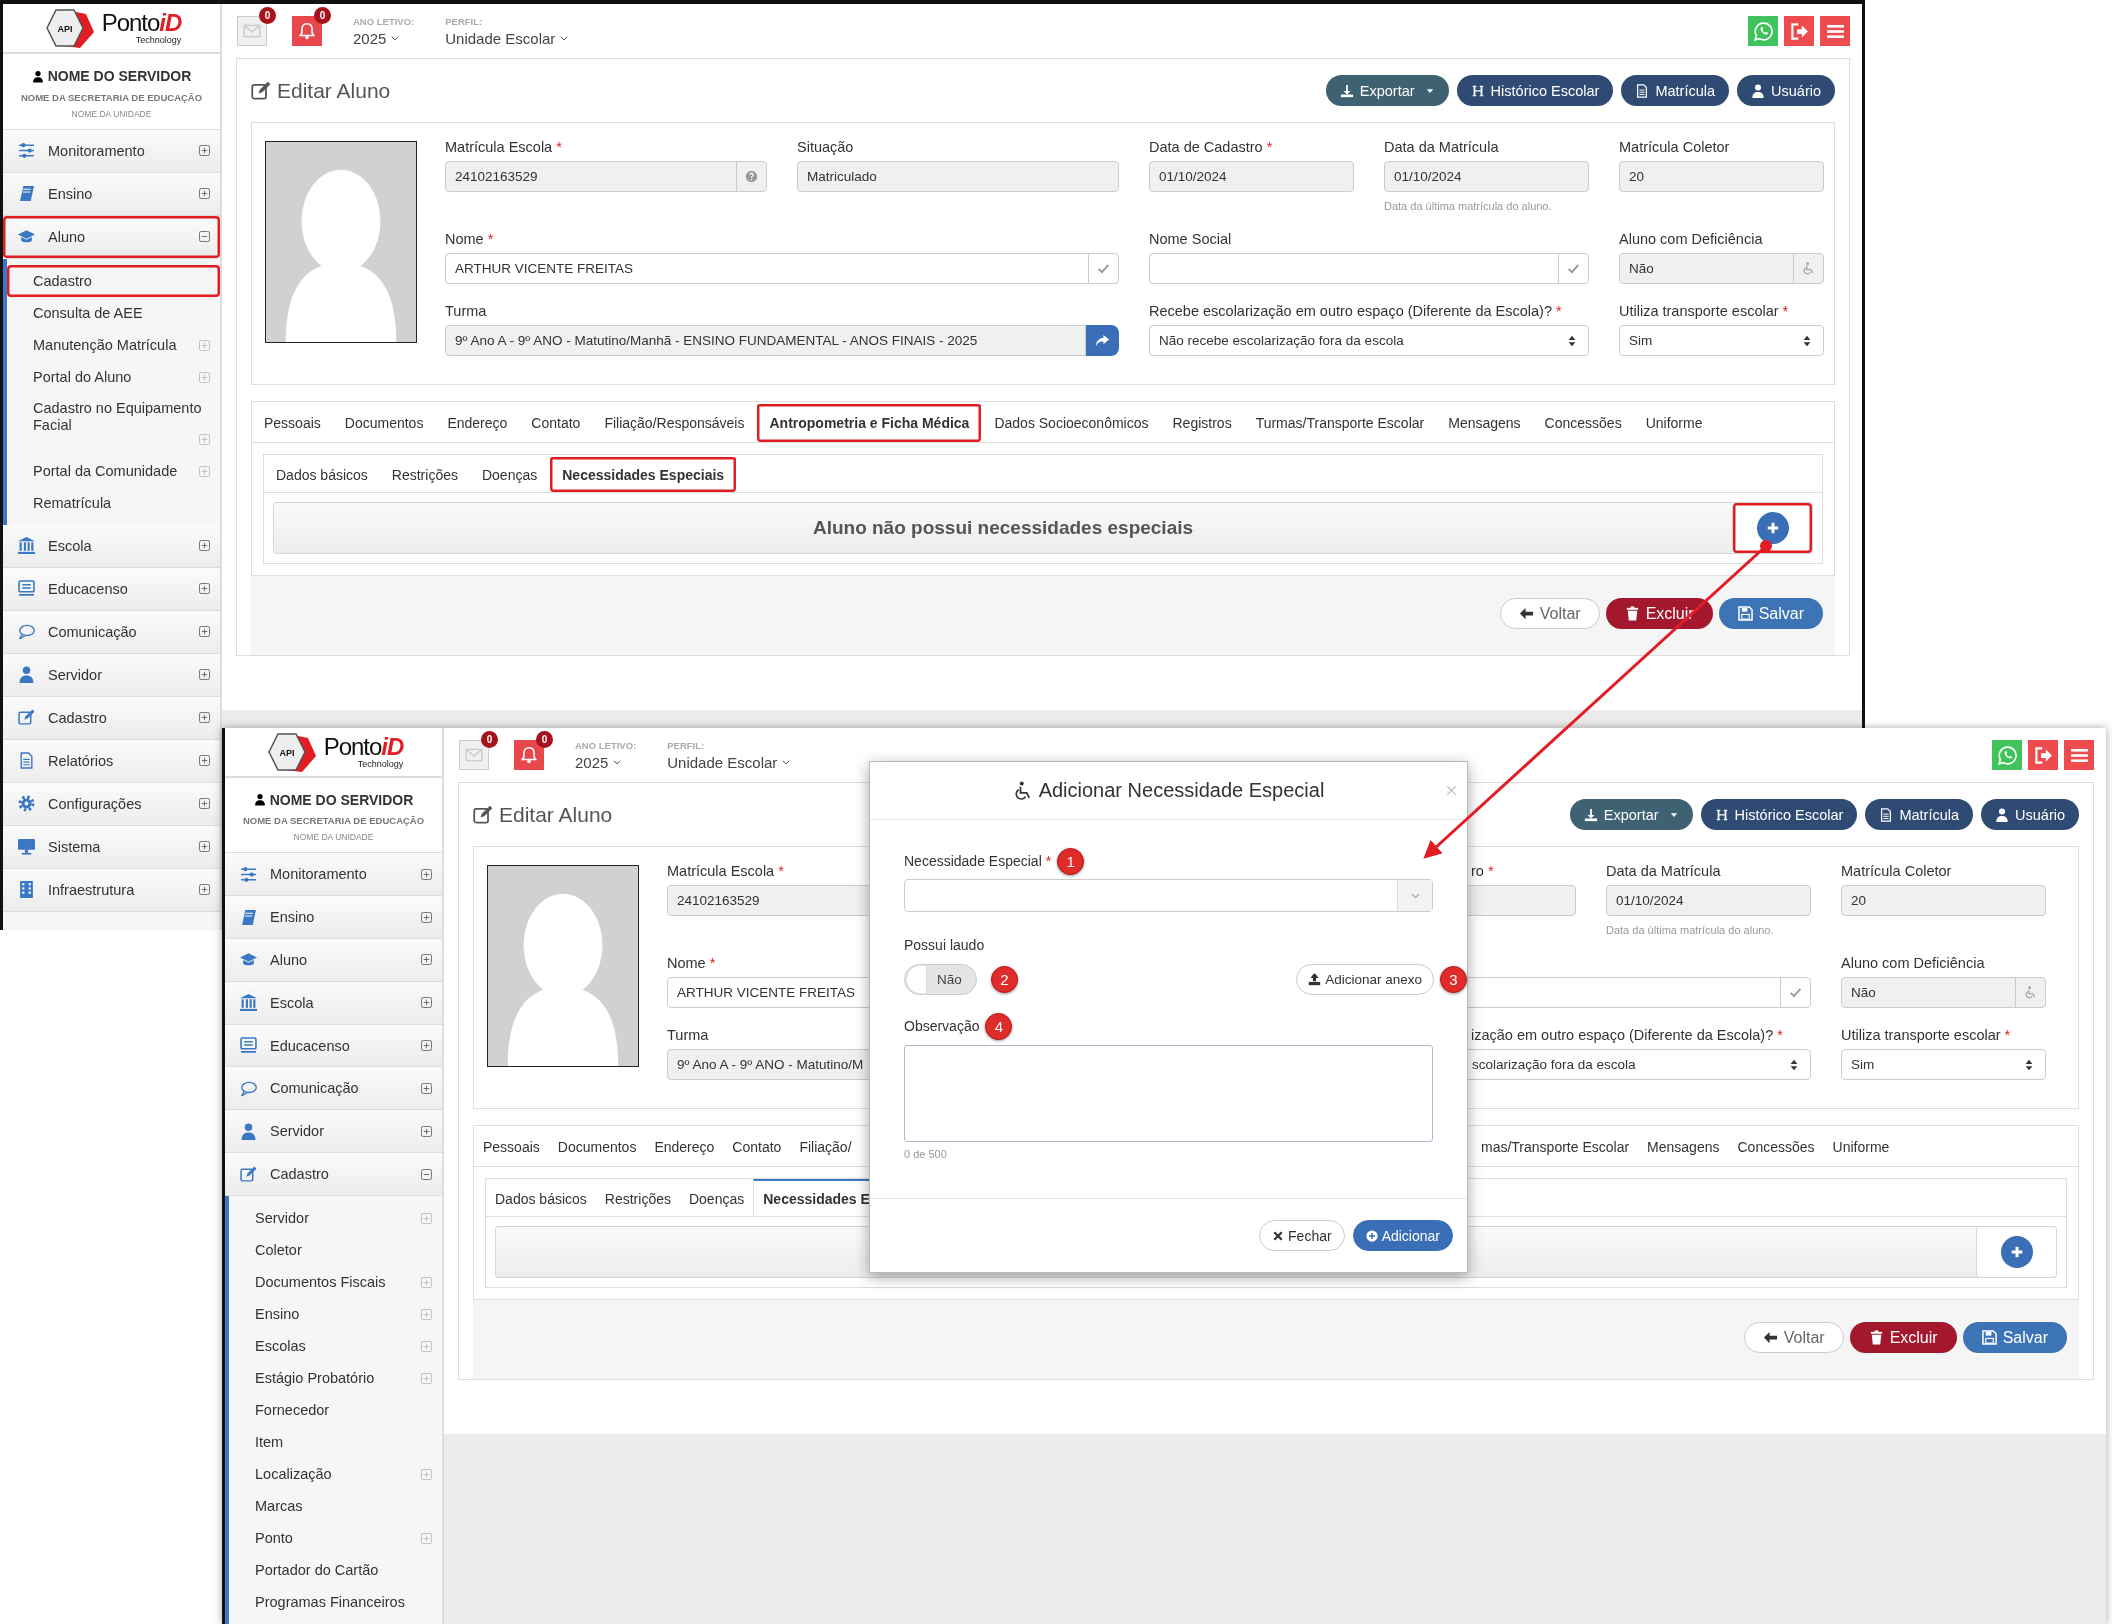 The image size is (2112, 1624). Describe the element at coordinates (113, 470) in the screenshot. I see `submenu-item: Portal da Comunidade` at that location.